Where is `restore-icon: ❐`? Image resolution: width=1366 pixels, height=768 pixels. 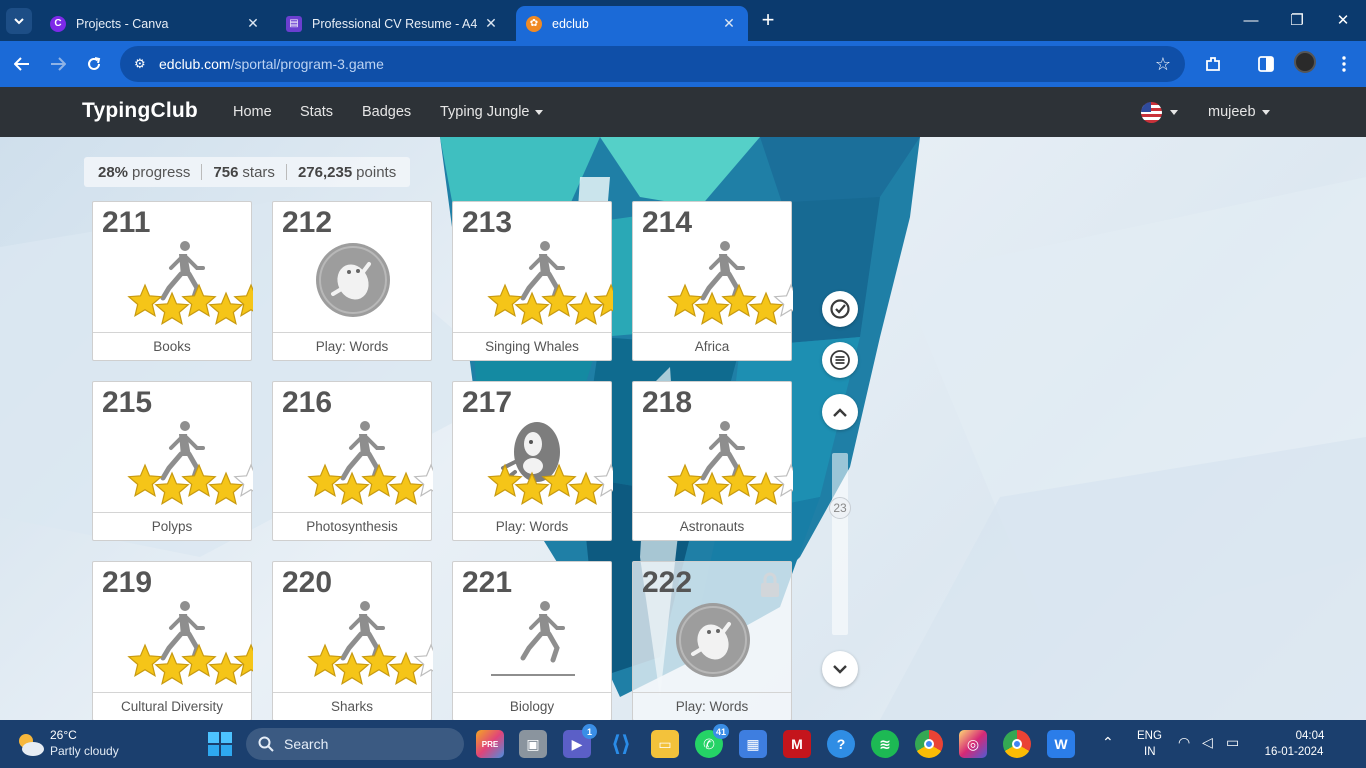
restore-icon: ❐ is located at coordinates (1297, 20).